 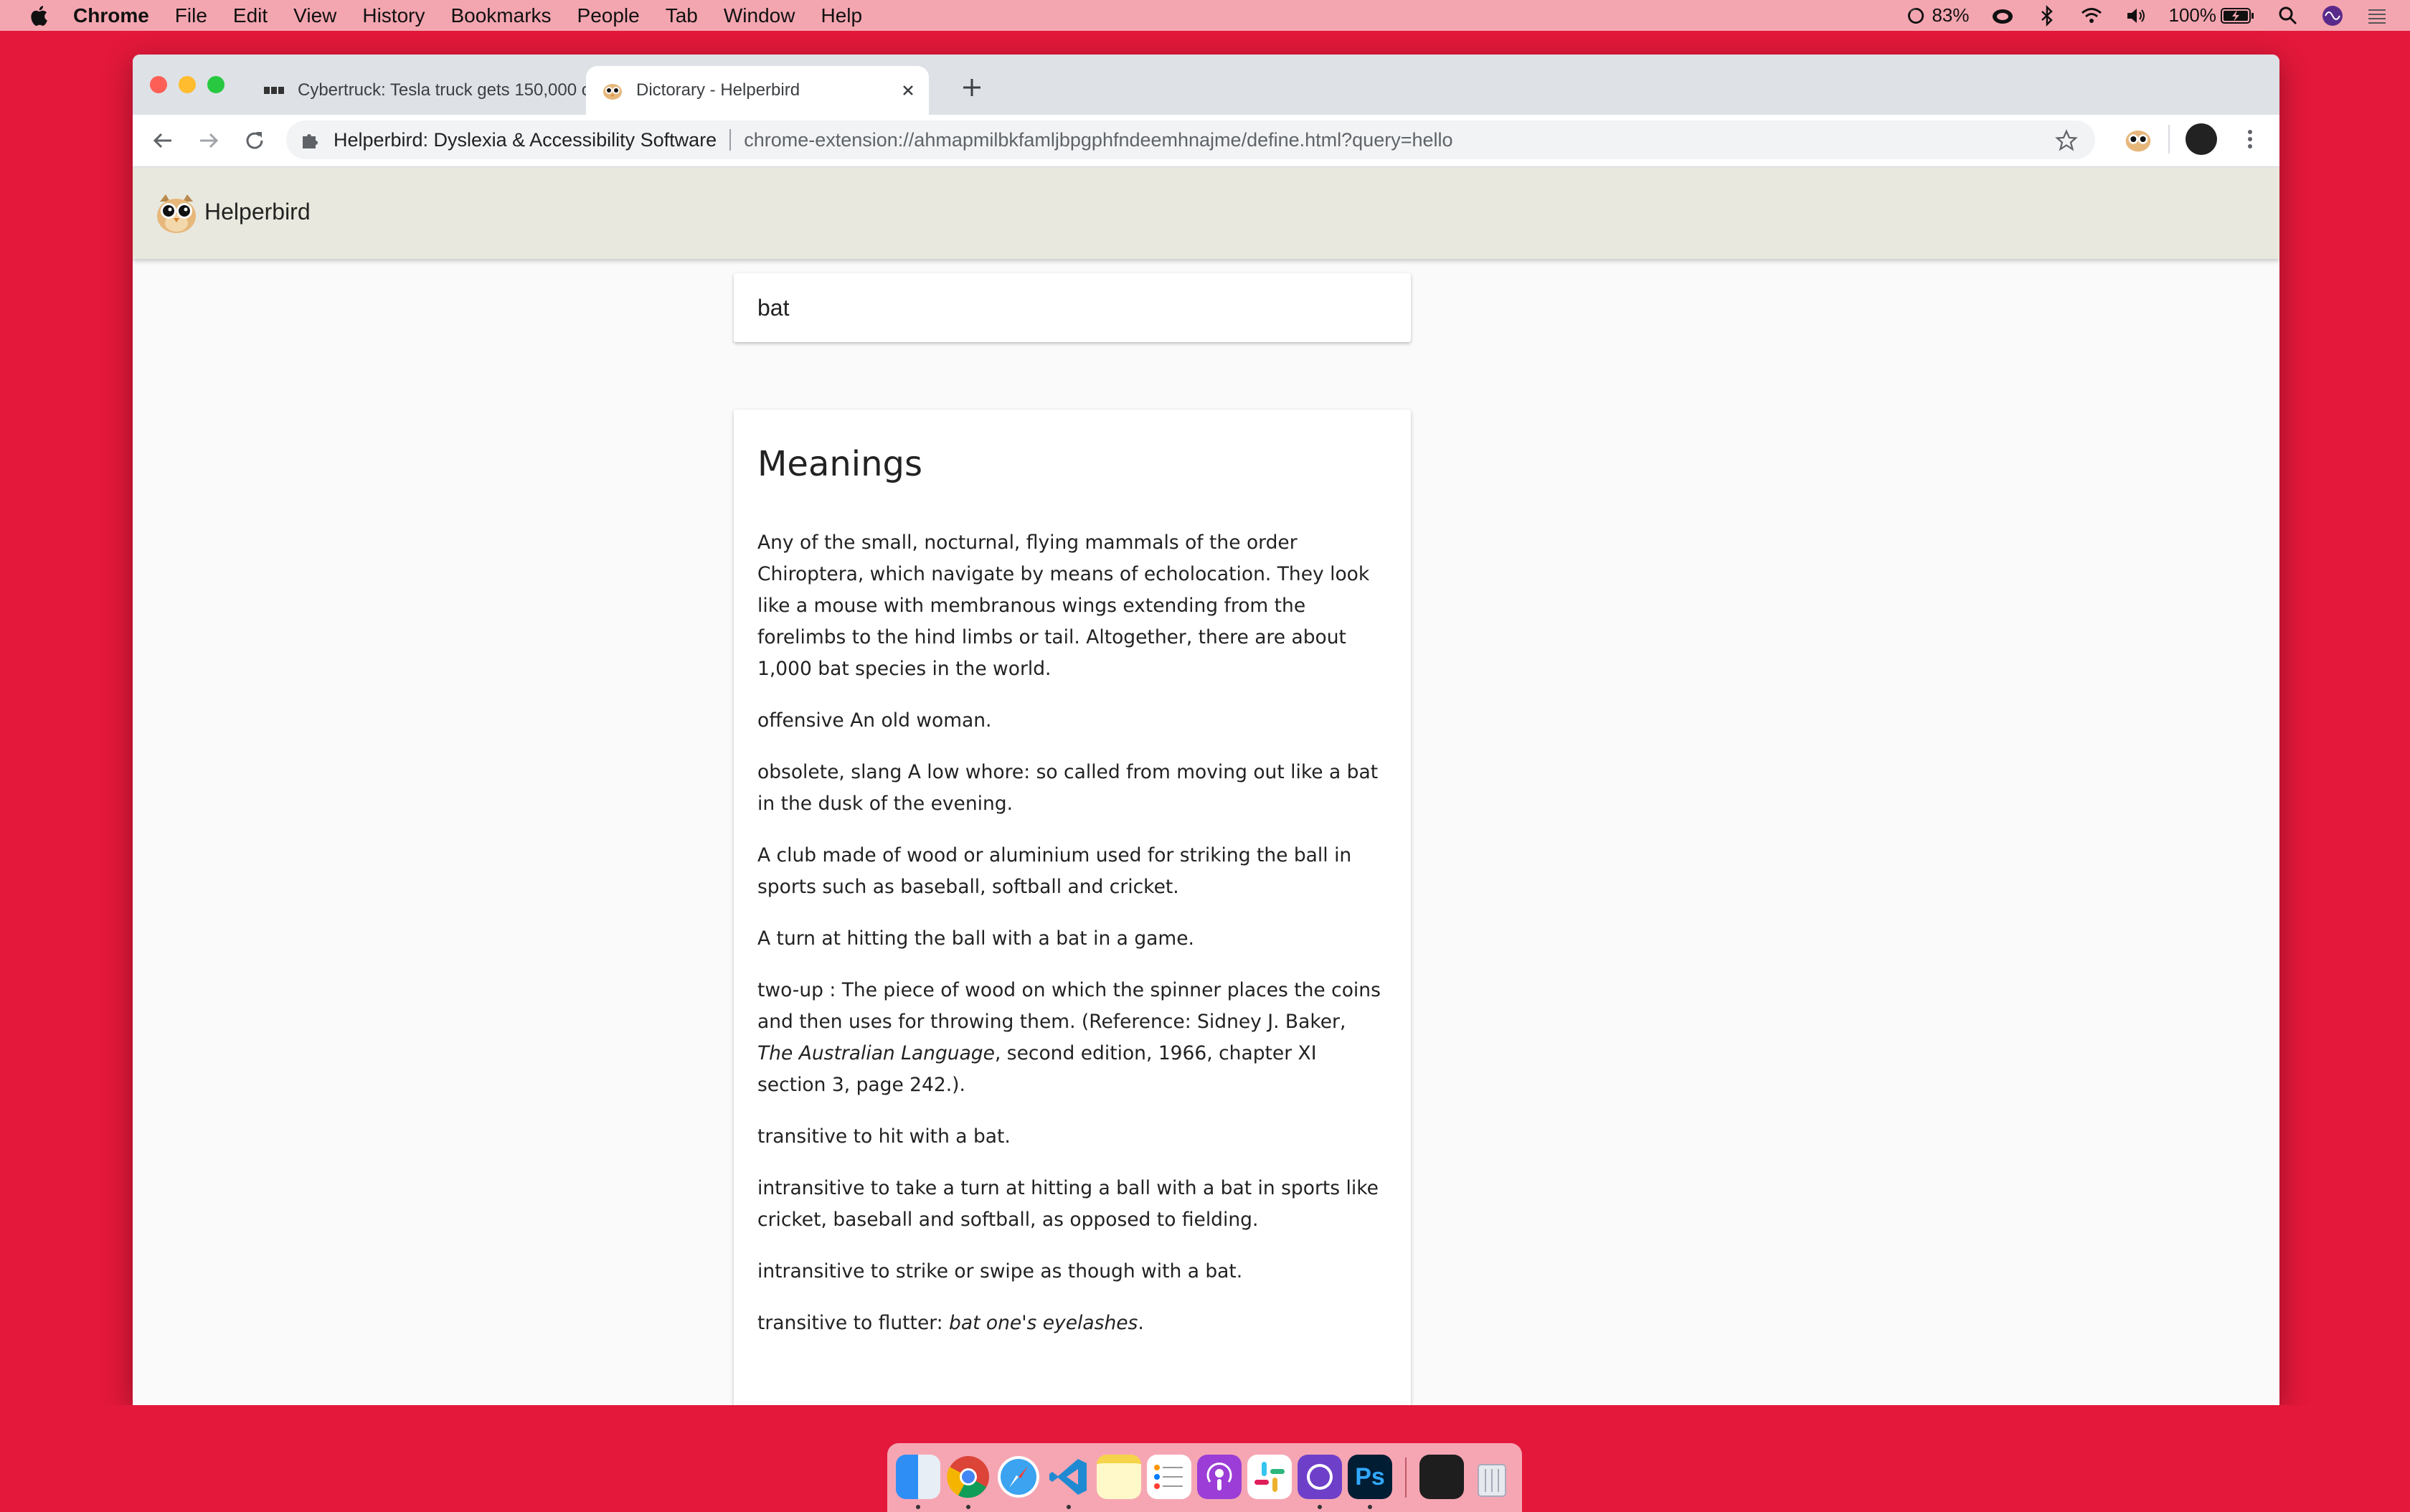 What do you see at coordinates (2237, 16) in the screenshot?
I see `battery-charging-icon` at bounding box center [2237, 16].